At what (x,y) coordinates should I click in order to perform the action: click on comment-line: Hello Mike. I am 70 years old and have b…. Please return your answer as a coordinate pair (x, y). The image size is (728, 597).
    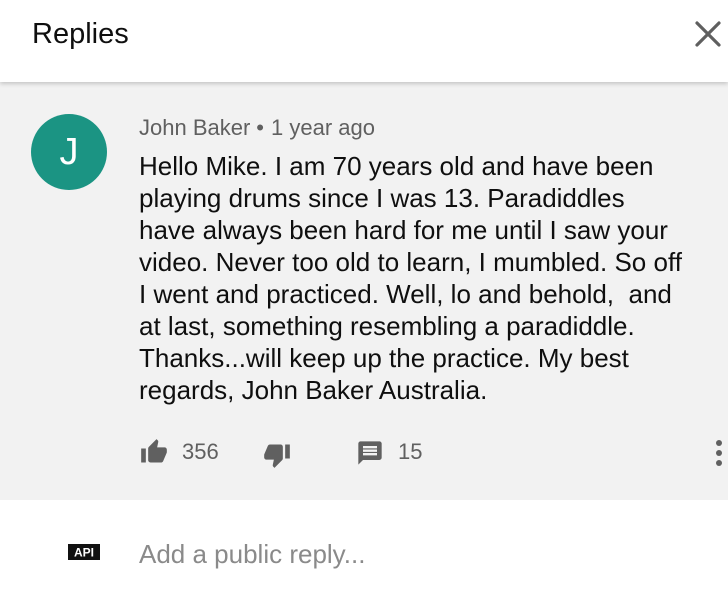
    Looking at the image, I should click on (396, 166).